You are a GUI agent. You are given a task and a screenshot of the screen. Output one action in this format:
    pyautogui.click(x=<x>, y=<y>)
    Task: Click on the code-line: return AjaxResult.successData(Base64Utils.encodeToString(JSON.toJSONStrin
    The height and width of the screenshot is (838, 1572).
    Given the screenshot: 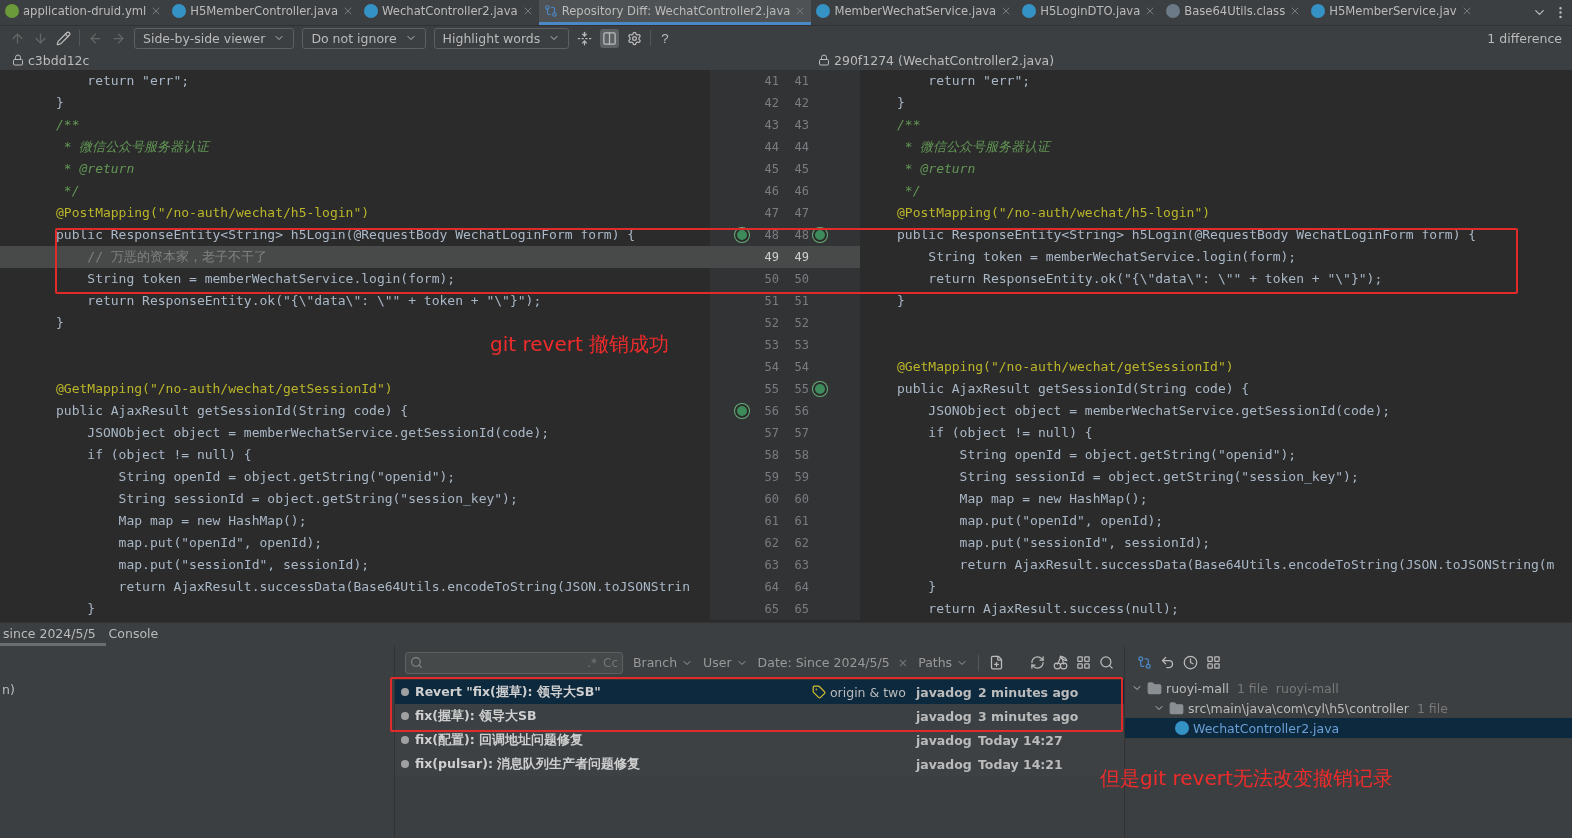 What is the action you would take?
    pyautogui.click(x=404, y=587)
    